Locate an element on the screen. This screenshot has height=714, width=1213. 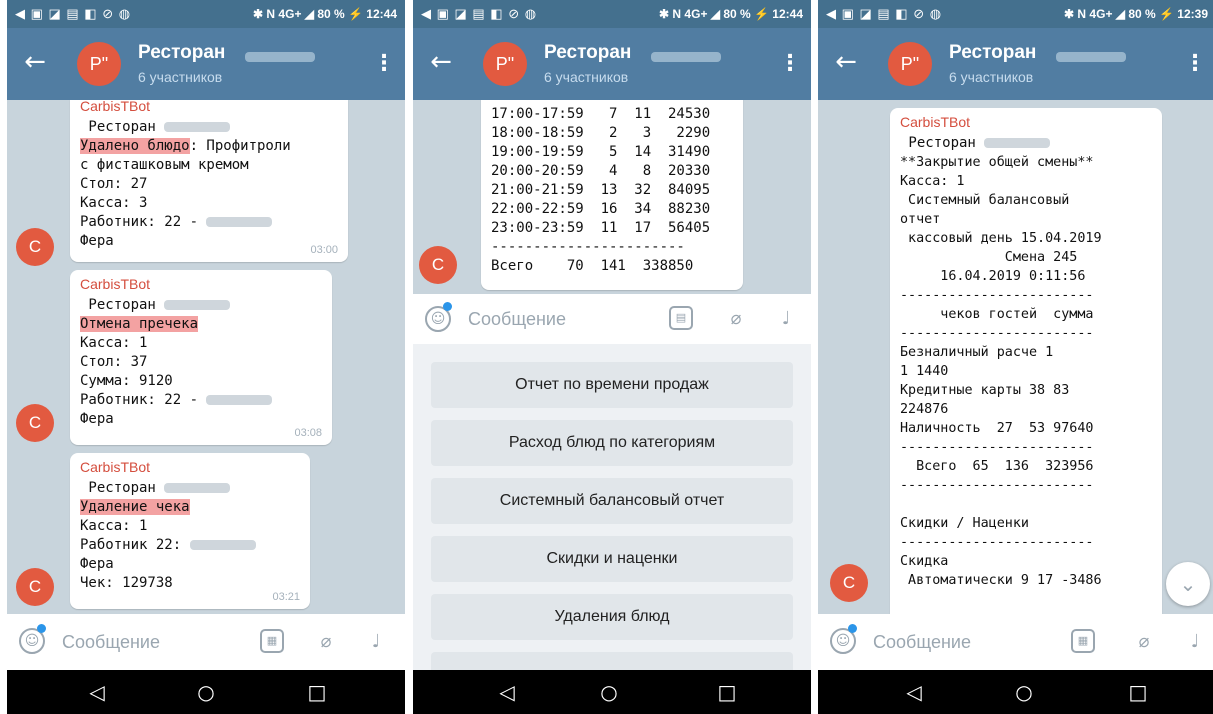
bot-button-dish-removals: Удаления блюд is located at coordinates (612, 617).